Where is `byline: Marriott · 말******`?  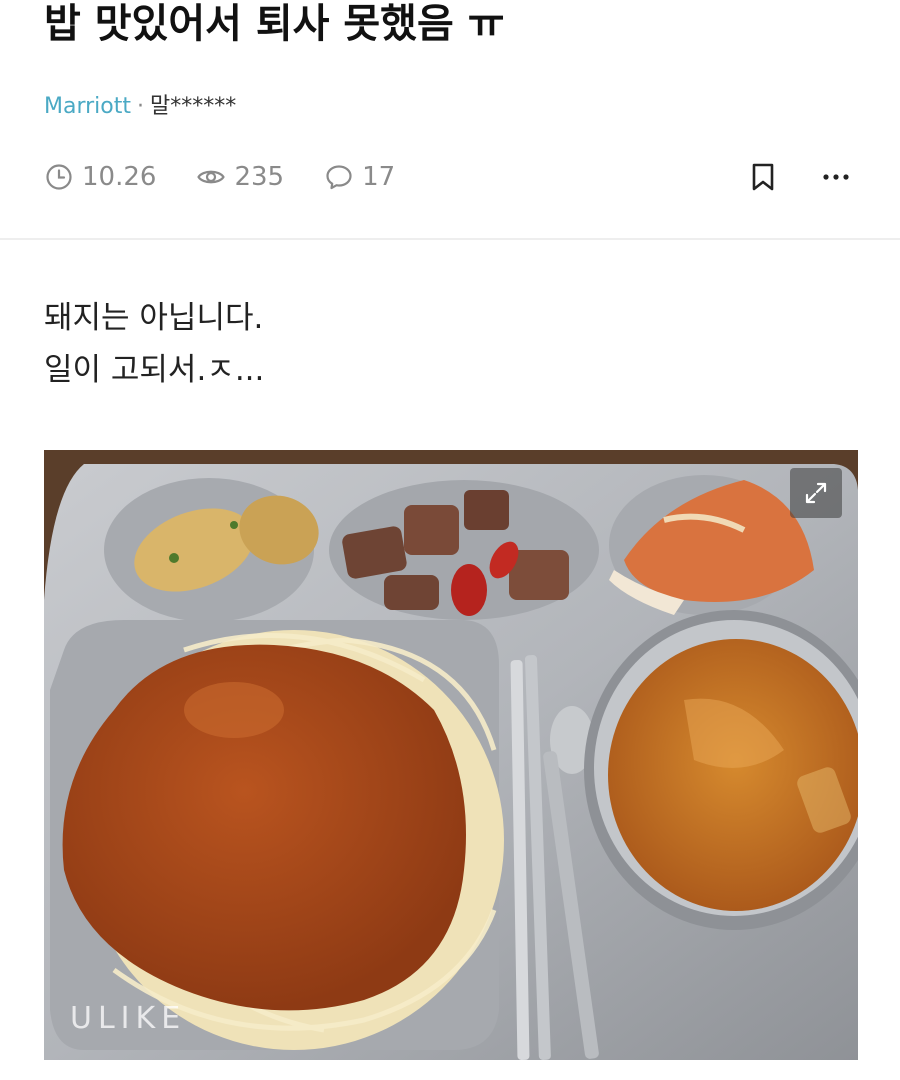
byline: Marriott · 말****** is located at coordinates (140, 107).